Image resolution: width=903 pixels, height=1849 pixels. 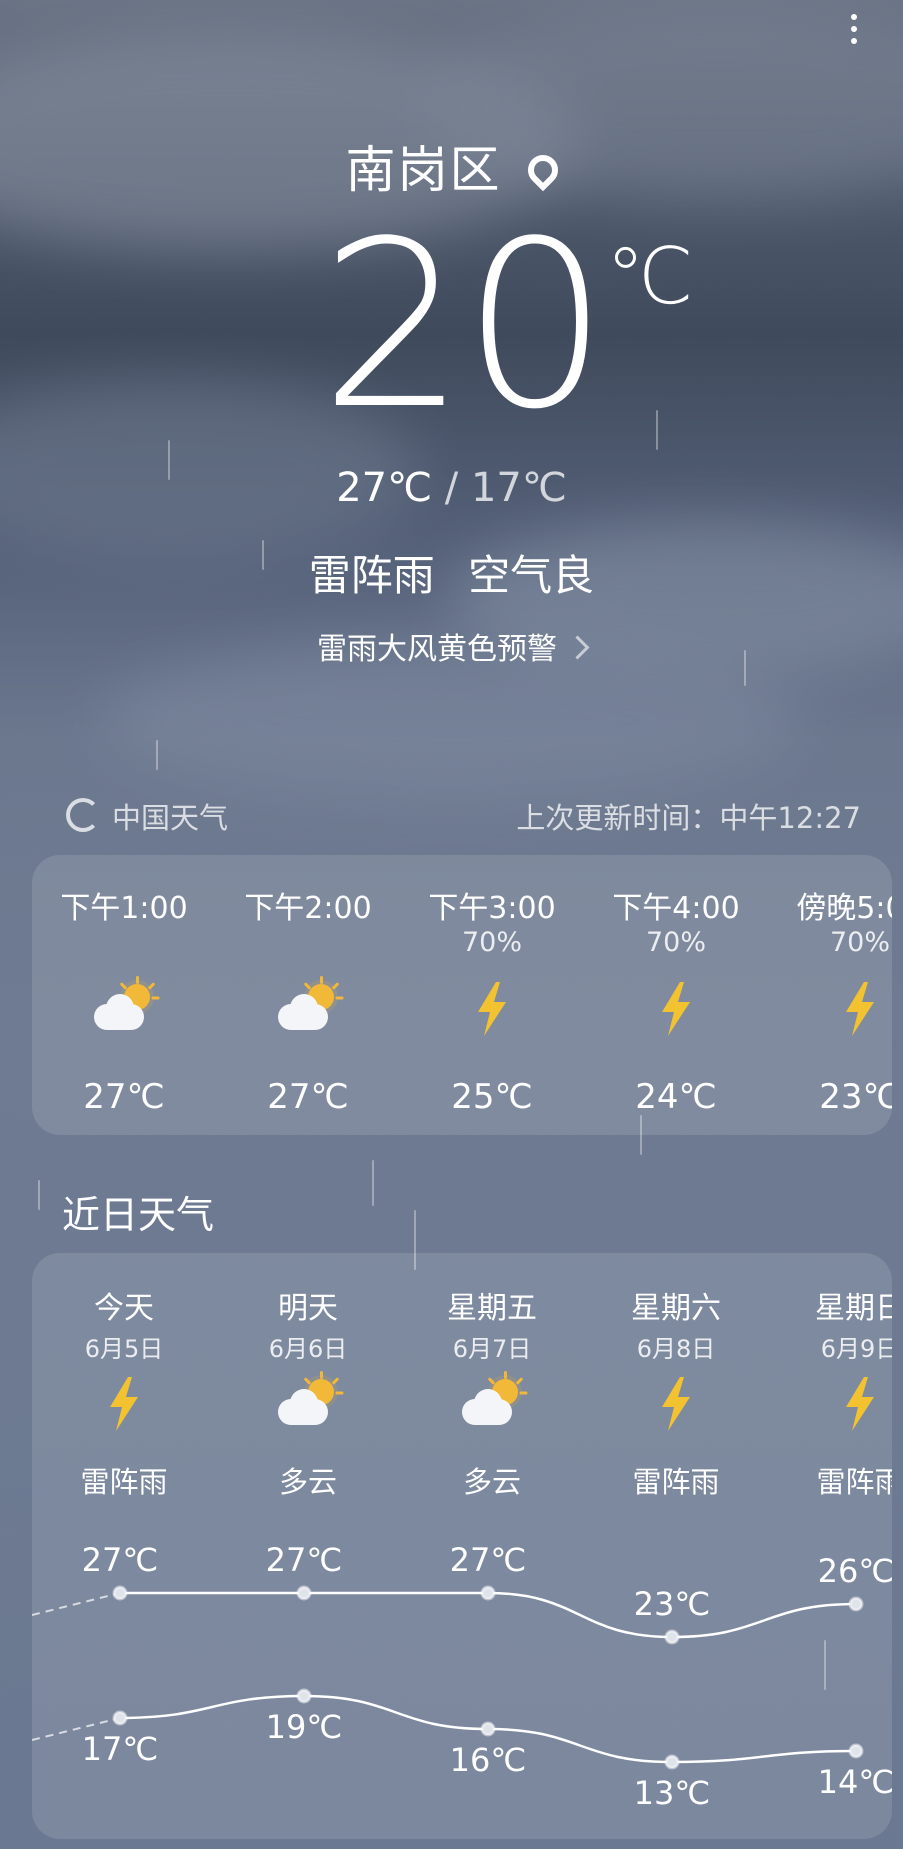 What do you see at coordinates (518, 488) in the screenshot?
I see `today-low: 17℃` at bounding box center [518, 488].